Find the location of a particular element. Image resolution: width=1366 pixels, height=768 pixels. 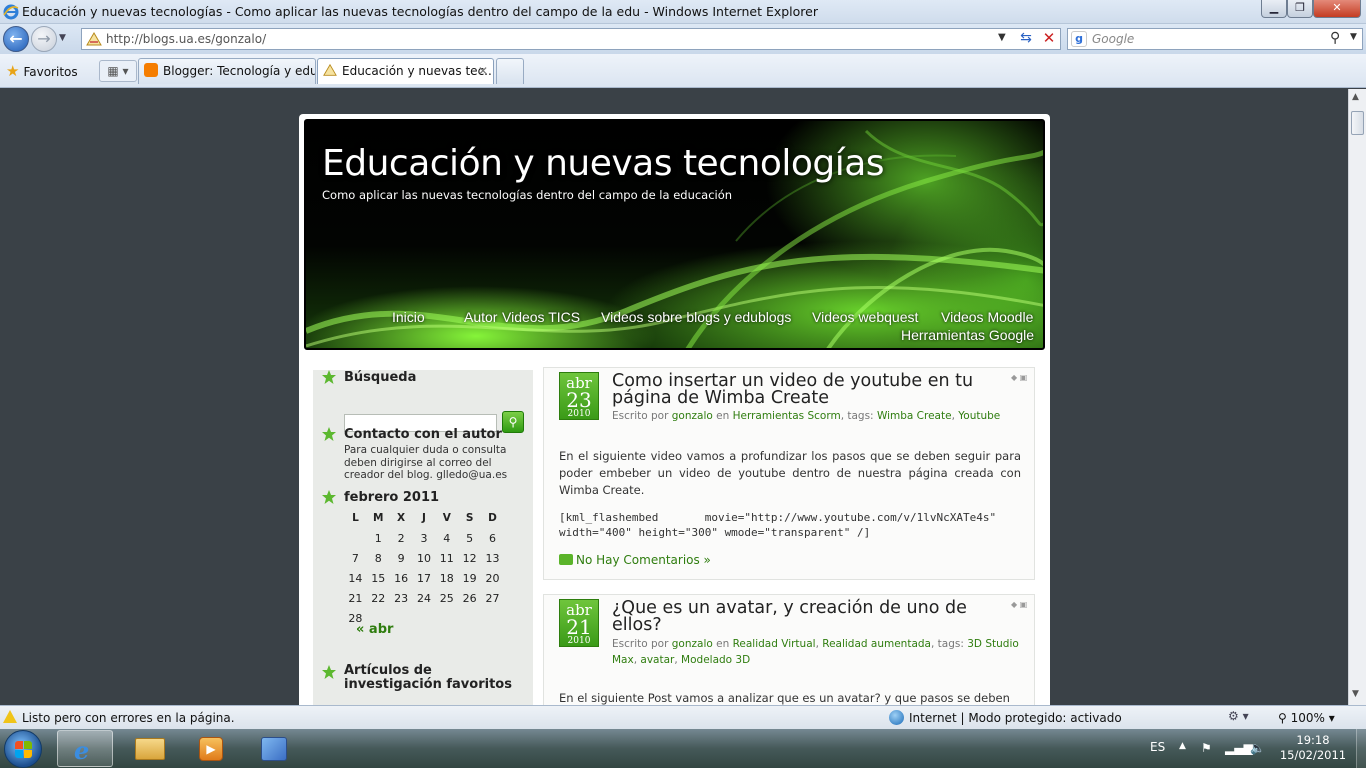

calendar-prev-link: « abr is located at coordinates (374, 629).